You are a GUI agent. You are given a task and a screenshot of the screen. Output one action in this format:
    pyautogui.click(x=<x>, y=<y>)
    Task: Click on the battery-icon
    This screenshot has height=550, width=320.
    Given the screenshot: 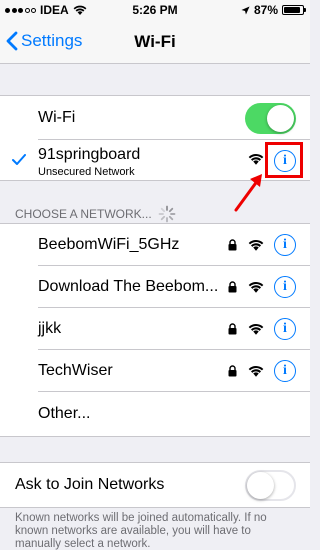 What is the action you would take?
    pyautogui.click(x=294, y=10)
    